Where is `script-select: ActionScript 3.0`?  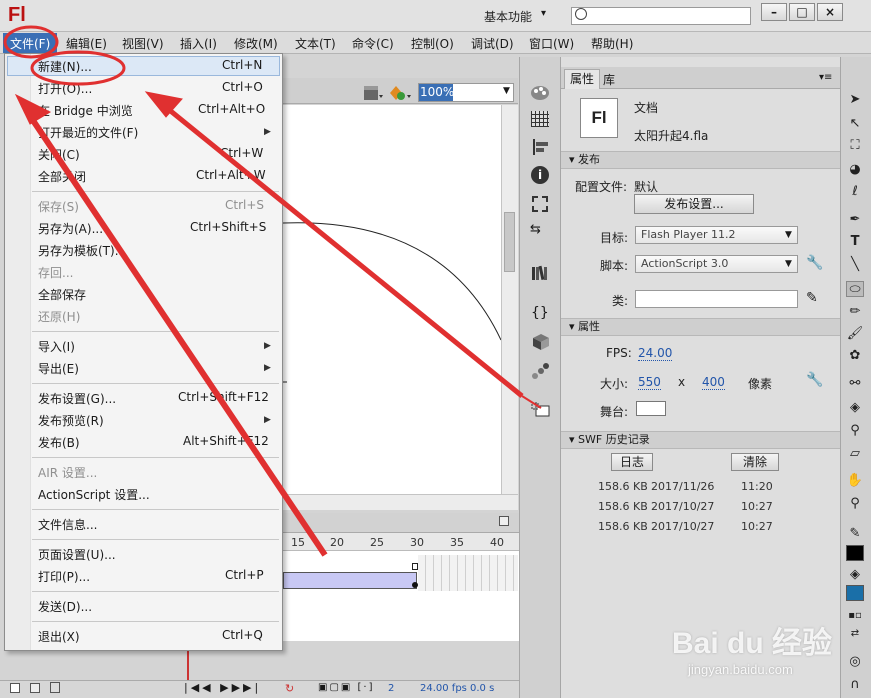 script-select: ActionScript 3.0 is located at coordinates (716, 264).